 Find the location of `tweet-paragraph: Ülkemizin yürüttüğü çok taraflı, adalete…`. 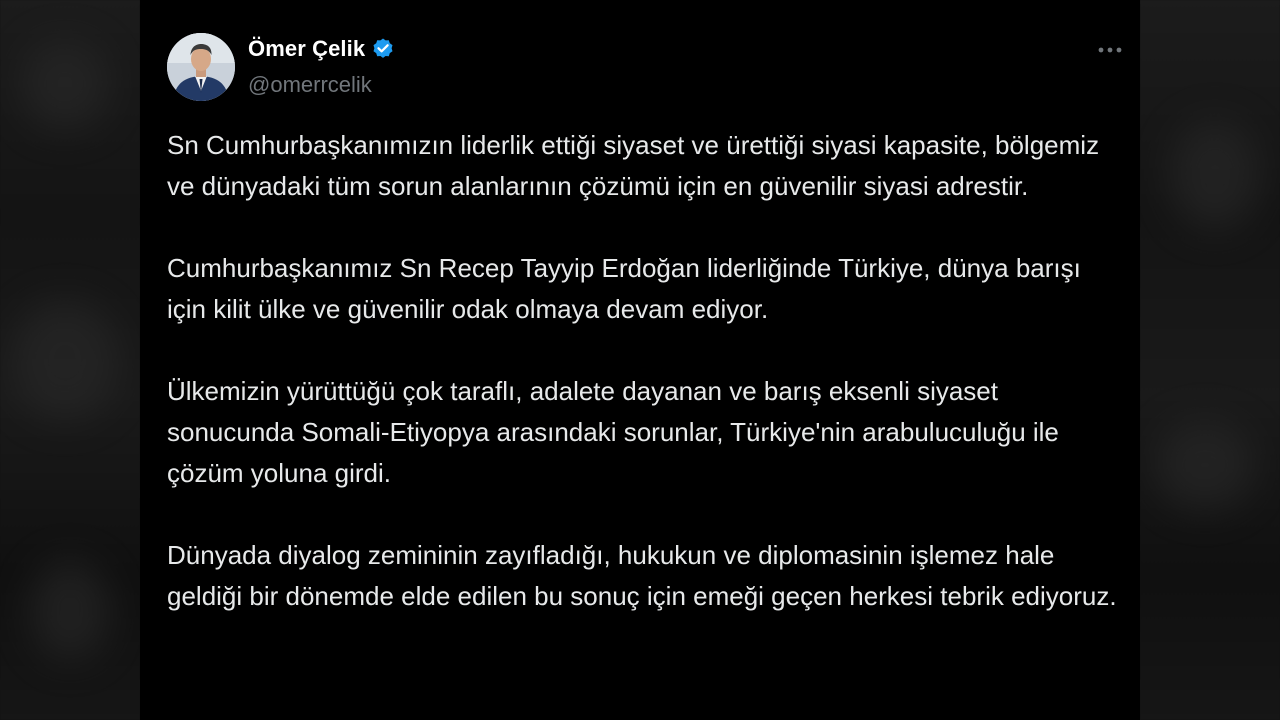

tweet-paragraph: Ülkemizin yürüttüğü çok taraflı, adalete… is located at coordinates (613, 432).